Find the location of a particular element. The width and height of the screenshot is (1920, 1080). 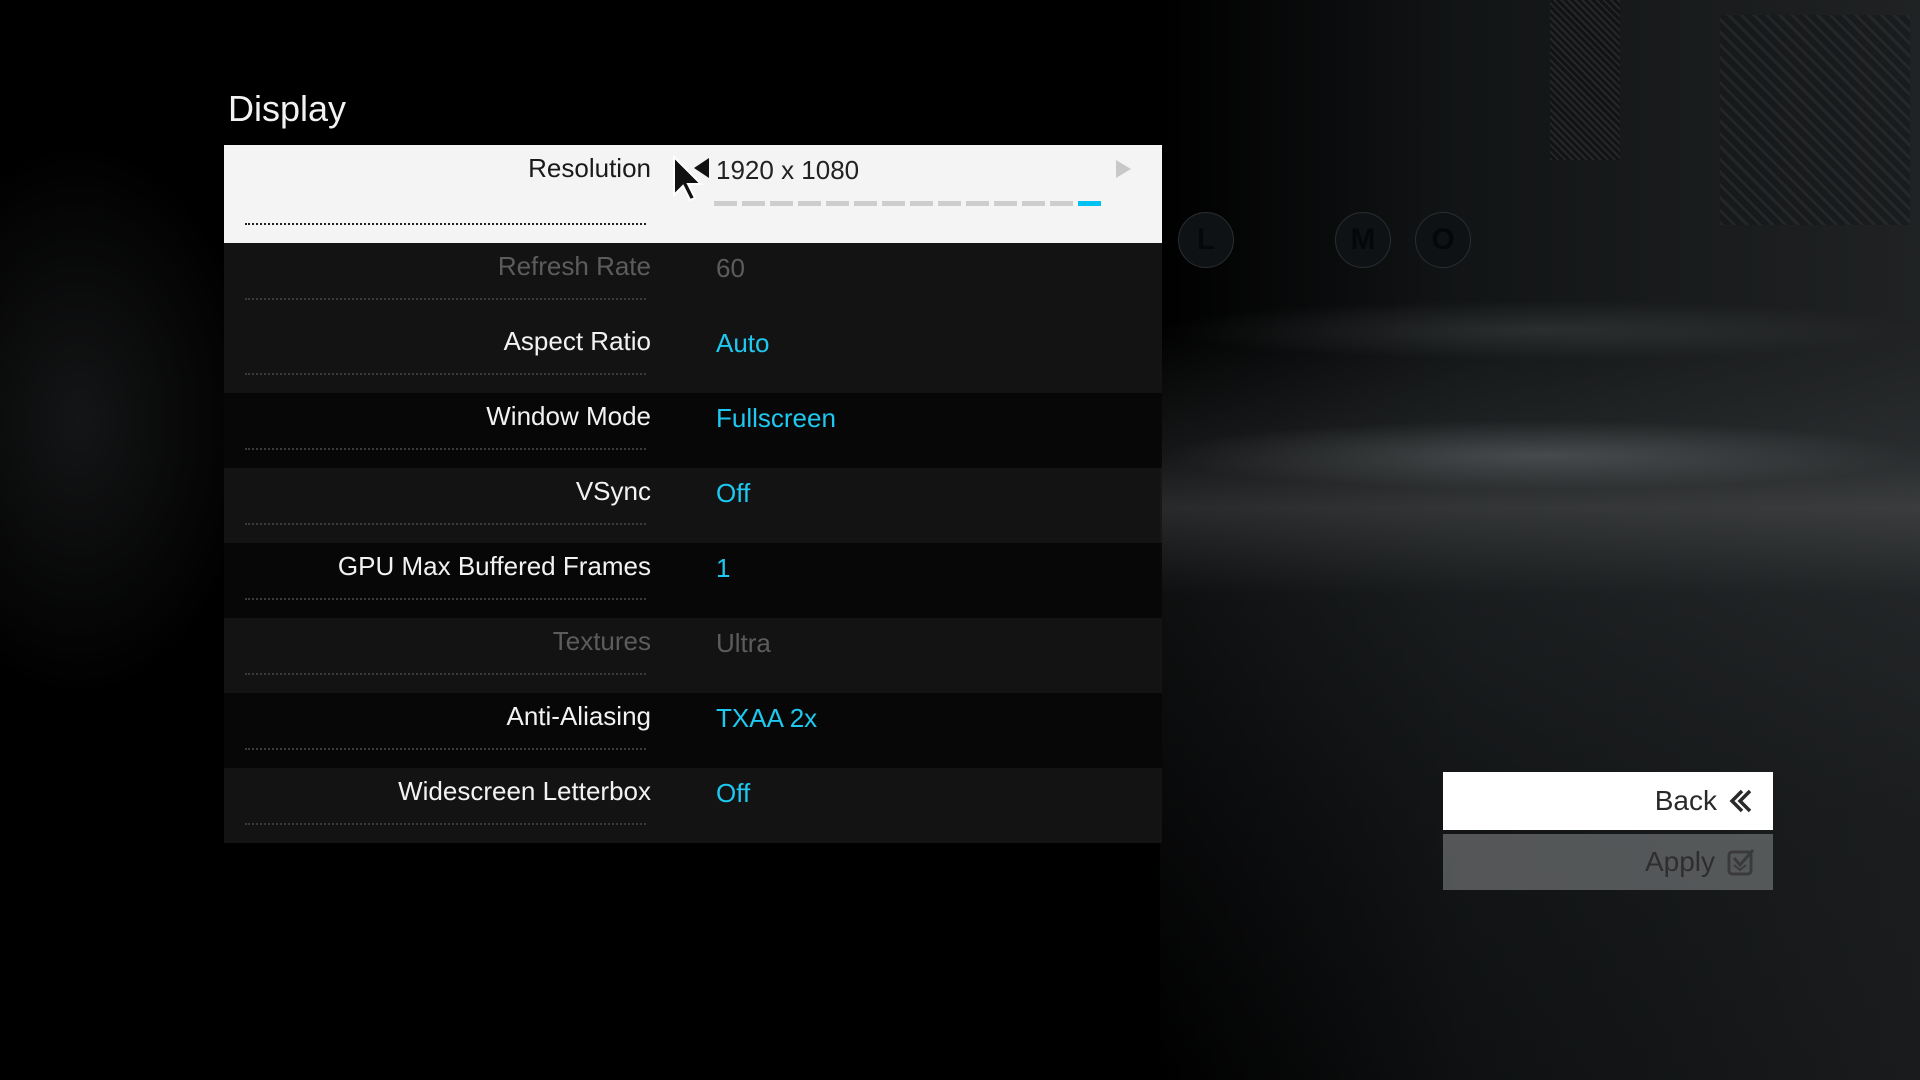

back-button: Back is located at coordinates (1608, 801).